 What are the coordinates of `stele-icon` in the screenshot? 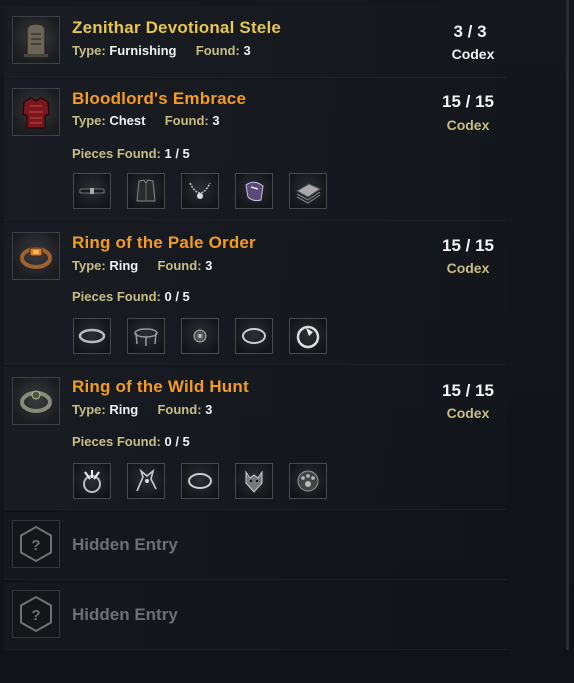 It's located at (36, 40).